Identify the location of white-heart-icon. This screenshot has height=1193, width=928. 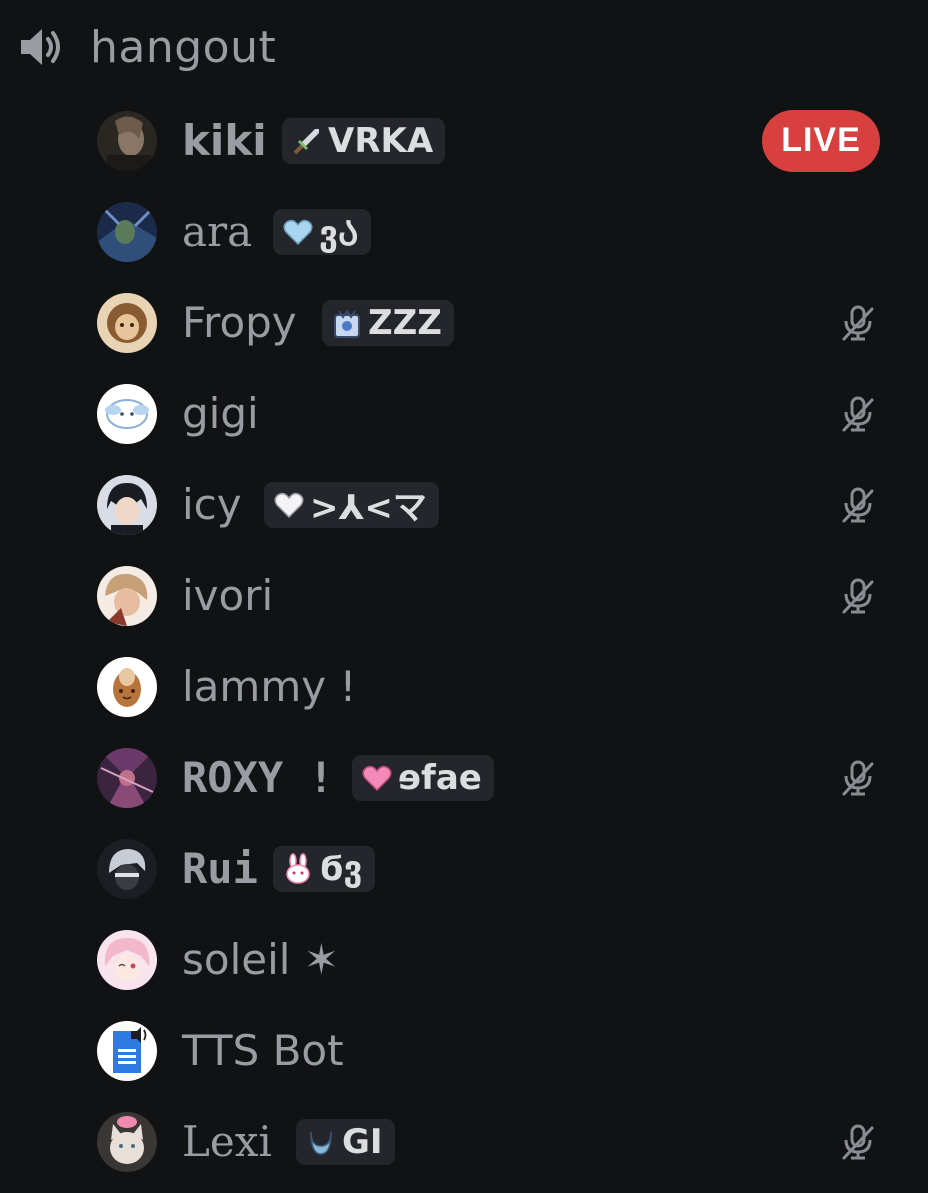
(289, 505).